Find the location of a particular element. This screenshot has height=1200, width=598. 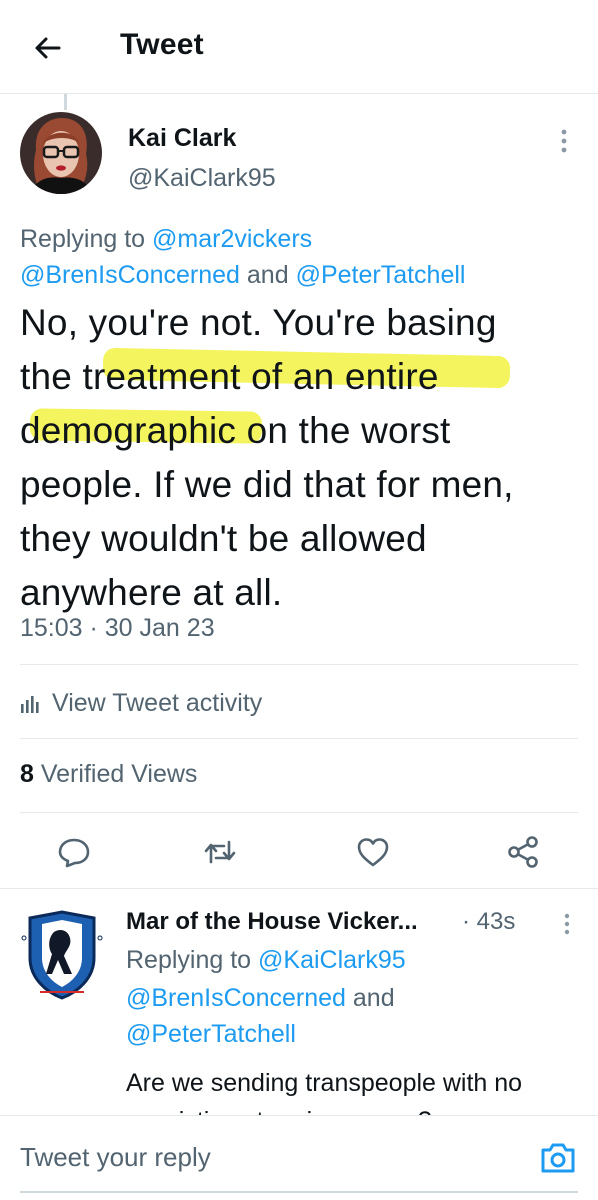

back-button is located at coordinates (48, 48).